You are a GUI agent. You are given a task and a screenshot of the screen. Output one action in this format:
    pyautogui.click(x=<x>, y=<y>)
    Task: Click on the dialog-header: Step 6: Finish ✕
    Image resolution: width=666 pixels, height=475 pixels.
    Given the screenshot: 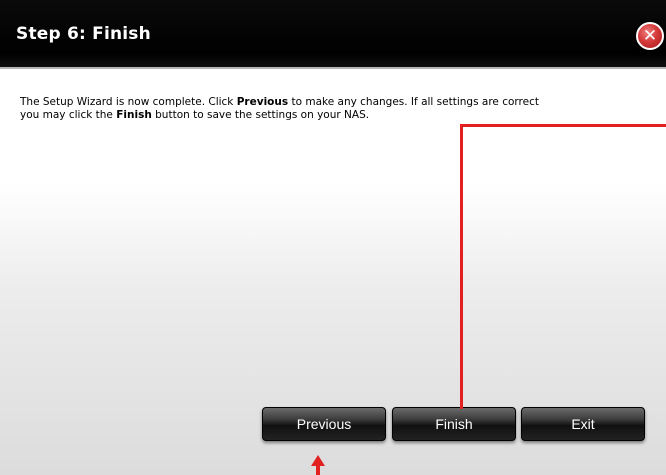 What is the action you would take?
    pyautogui.click(x=333, y=33)
    